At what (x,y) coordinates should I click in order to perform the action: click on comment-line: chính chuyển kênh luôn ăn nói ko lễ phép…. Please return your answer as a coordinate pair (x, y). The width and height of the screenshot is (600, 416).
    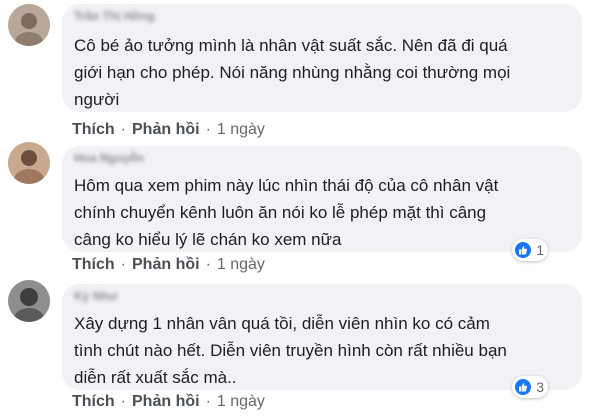
    Looking at the image, I should click on (280, 212).